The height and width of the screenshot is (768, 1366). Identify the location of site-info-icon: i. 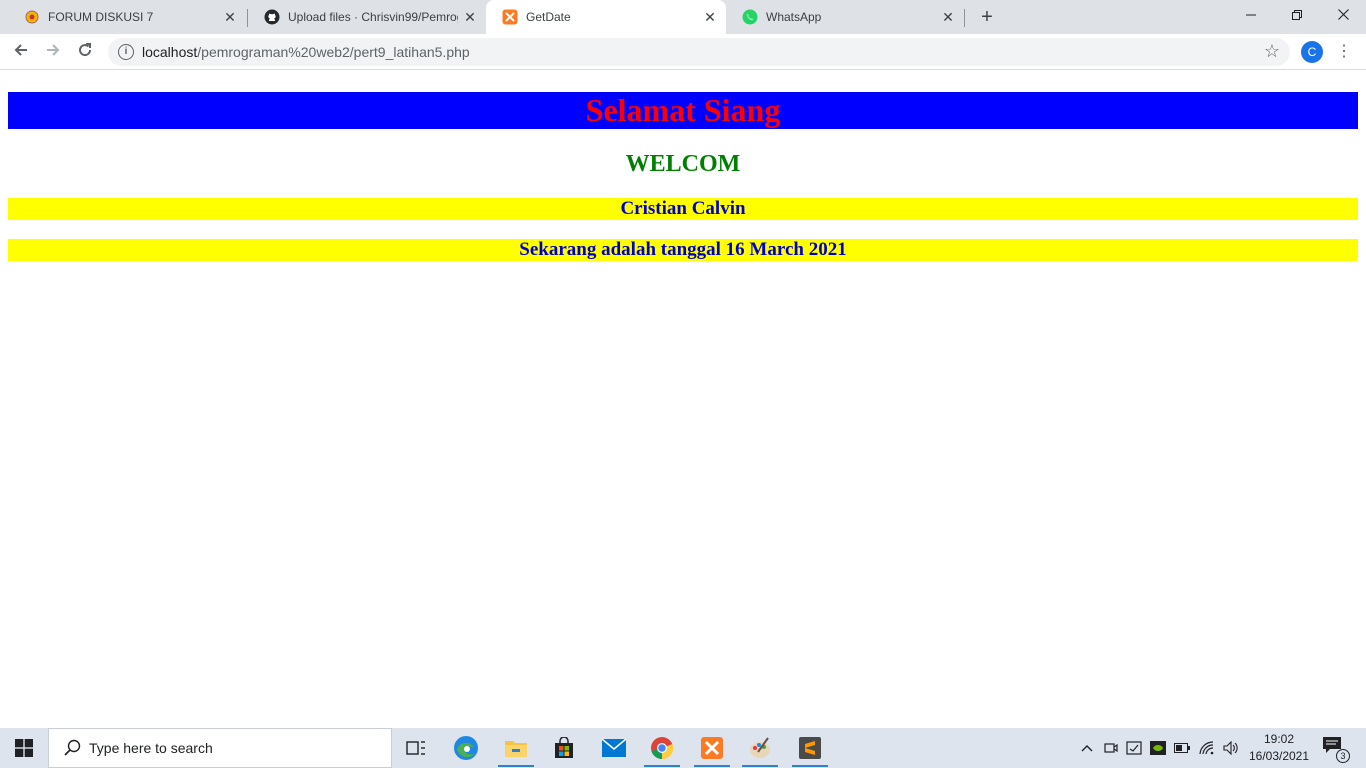
(126, 52).